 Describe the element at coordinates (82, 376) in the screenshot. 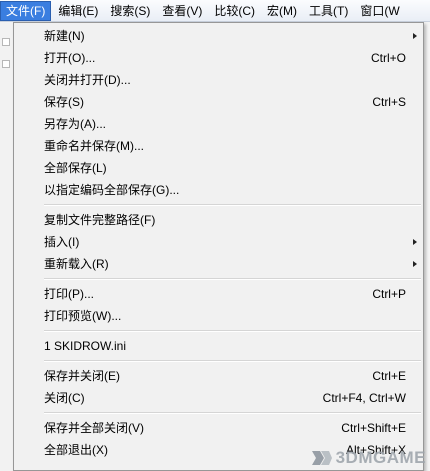

I see `menu-item-label: 保存并关闭(E)` at that location.